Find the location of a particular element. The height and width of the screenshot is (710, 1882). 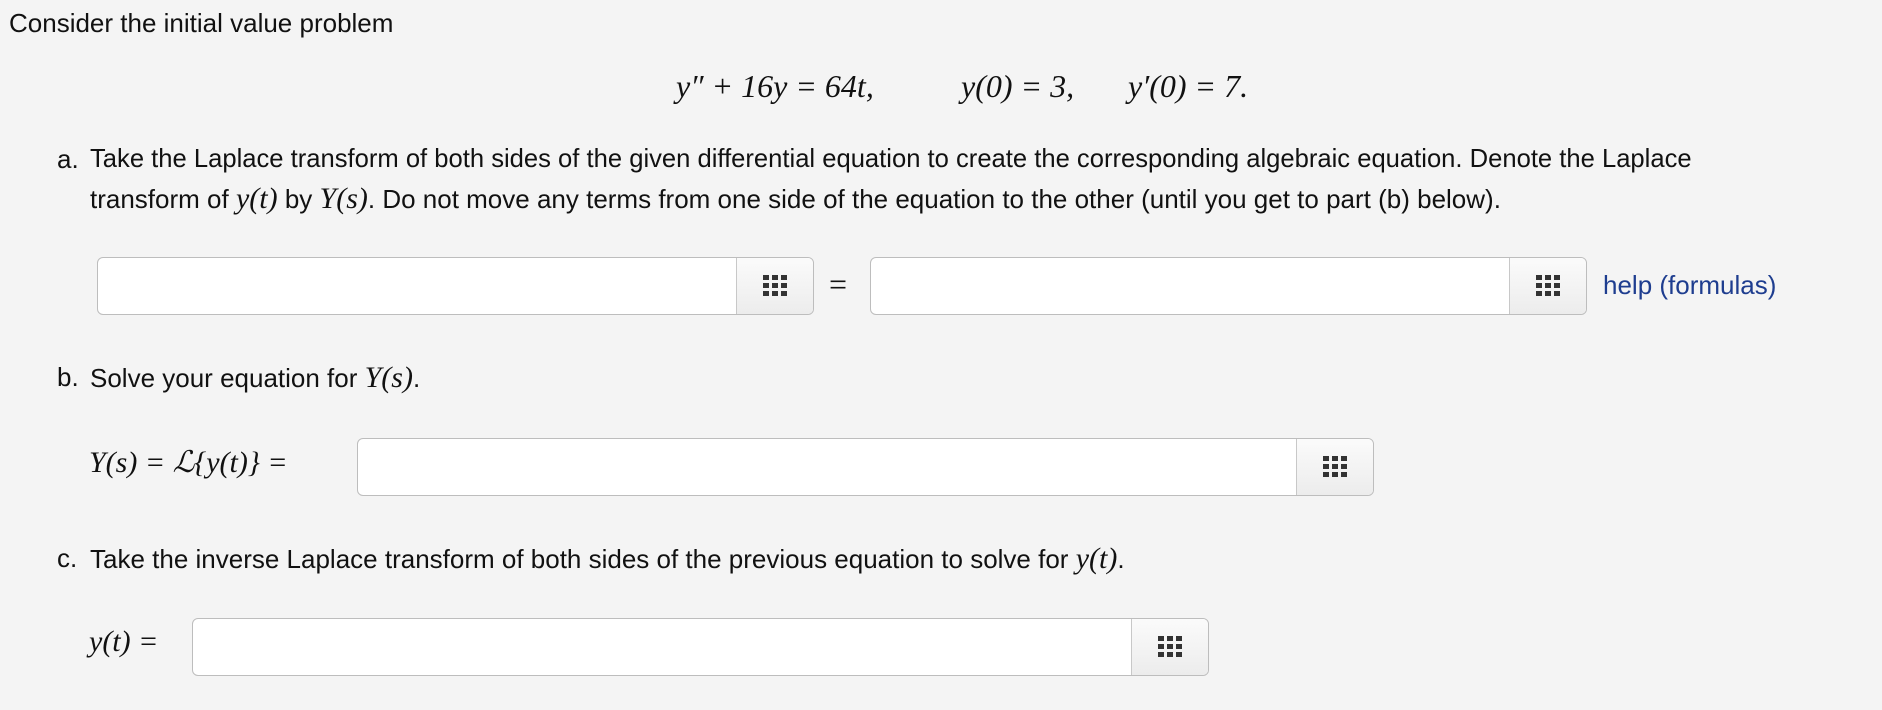

answer-b-input is located at coordinates (827, 467).